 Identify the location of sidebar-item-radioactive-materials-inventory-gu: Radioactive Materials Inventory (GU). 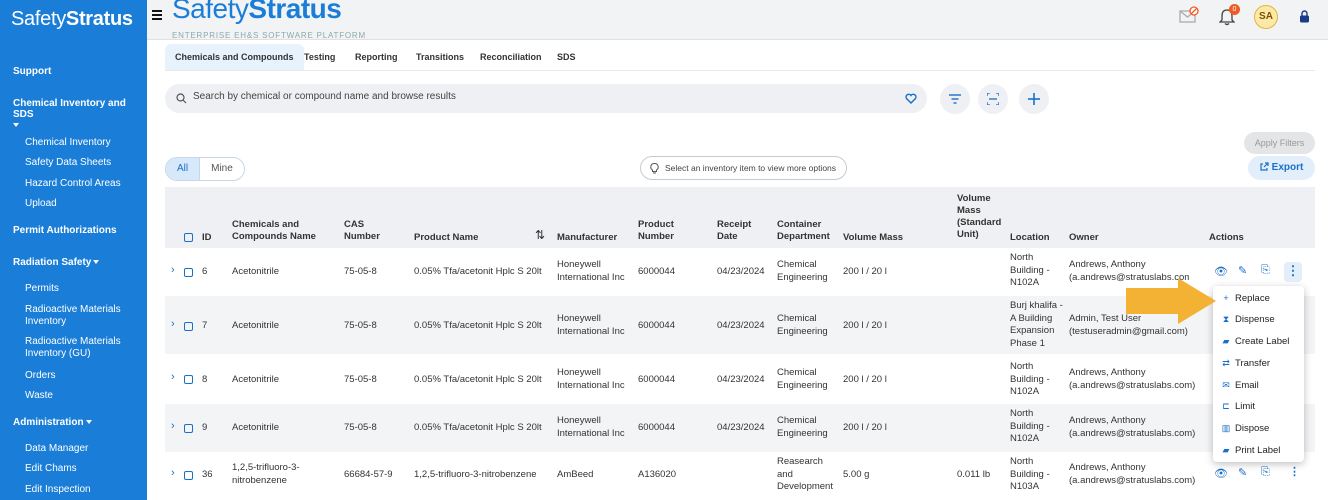
(84, 348).